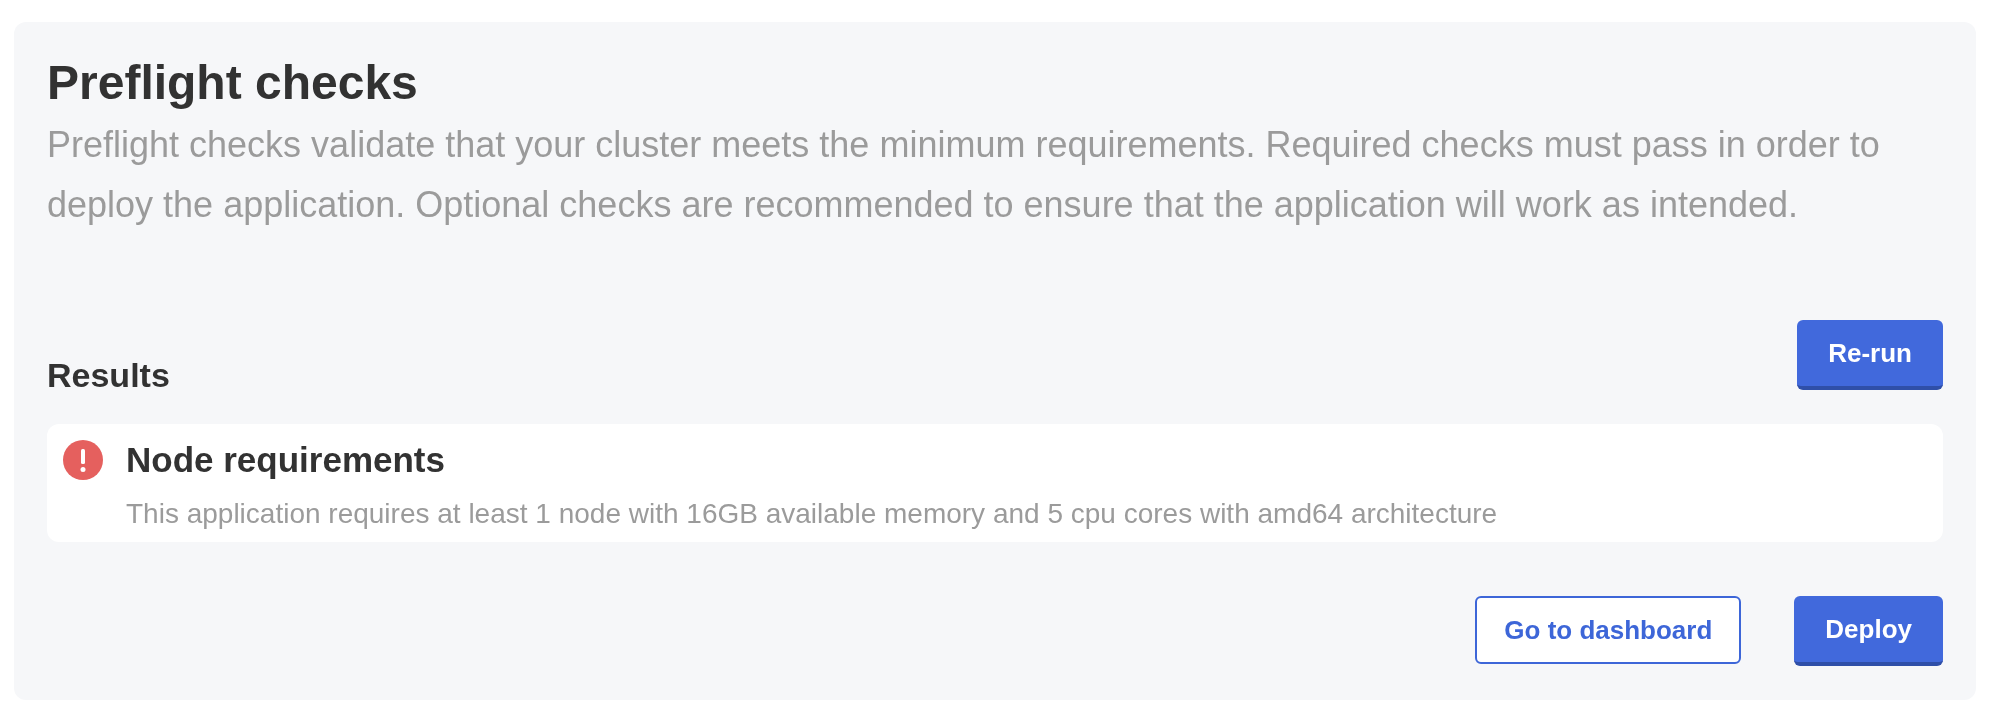 This screenshot has height=720, width=1998. Describe the element at coordinates (286, 460) in the screenshot. I see `result-title: Node requirements` at that location.